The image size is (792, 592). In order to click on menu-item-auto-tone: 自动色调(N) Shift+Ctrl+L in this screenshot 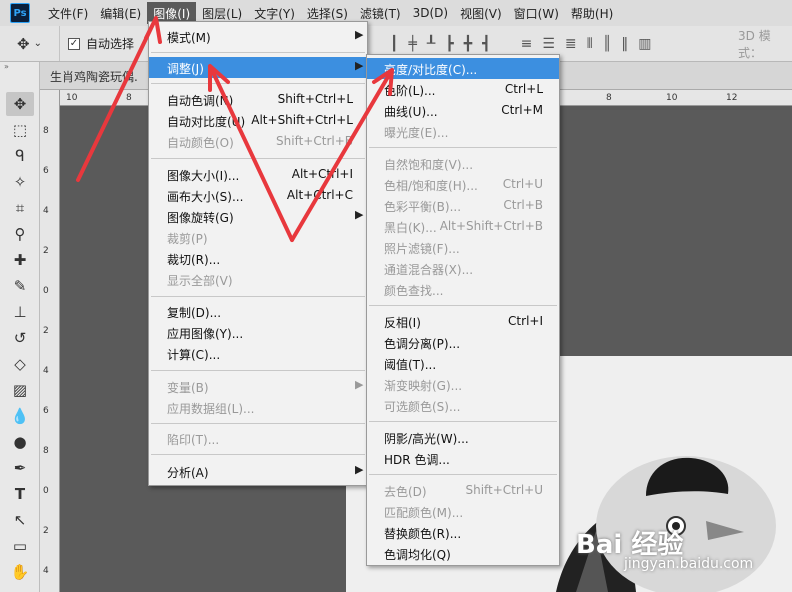, I will do `click(258, 99)`.